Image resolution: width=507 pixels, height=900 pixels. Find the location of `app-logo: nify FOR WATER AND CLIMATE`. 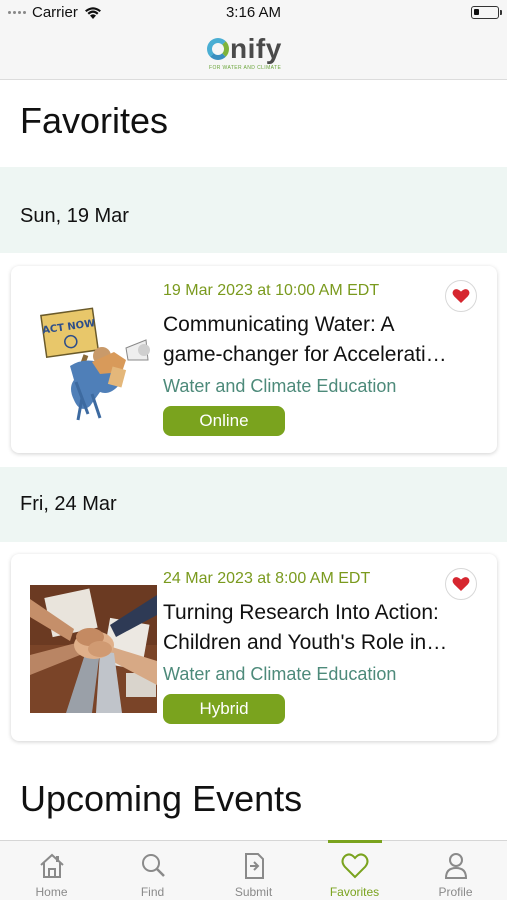

app-logo: nify FOR WATER AND CLIMATE is located at coordinates (254, 54).